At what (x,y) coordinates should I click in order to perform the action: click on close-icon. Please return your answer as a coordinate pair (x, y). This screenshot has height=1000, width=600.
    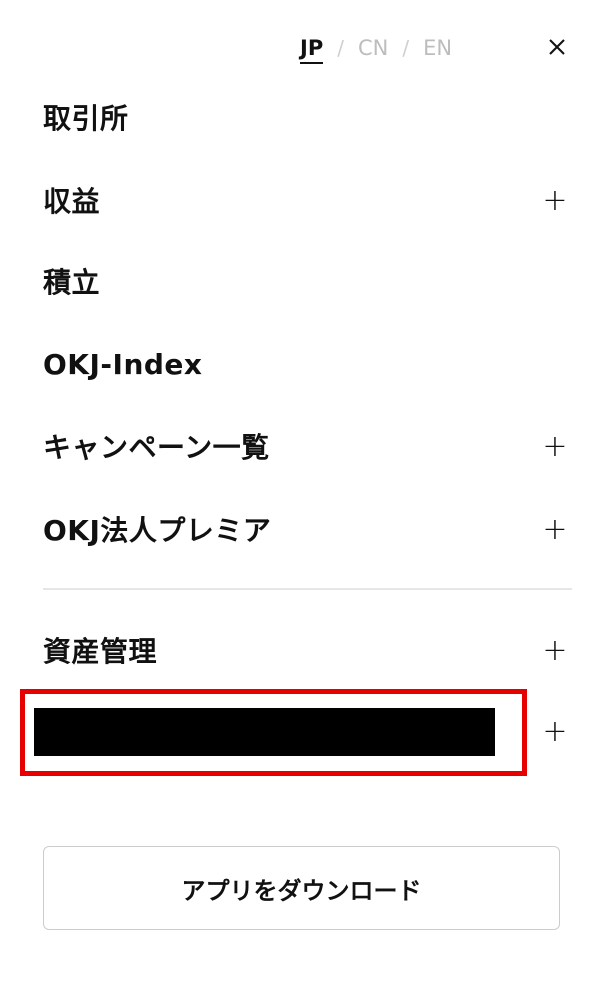
    Looking at the image, I should click on (557, 47).